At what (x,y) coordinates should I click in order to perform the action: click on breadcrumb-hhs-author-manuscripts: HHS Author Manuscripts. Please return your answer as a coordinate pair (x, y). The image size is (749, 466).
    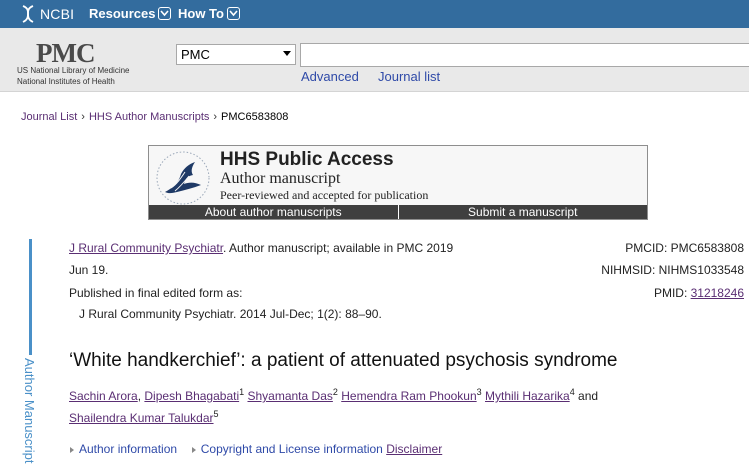
    Looking at the image, I should click on (149, 117).